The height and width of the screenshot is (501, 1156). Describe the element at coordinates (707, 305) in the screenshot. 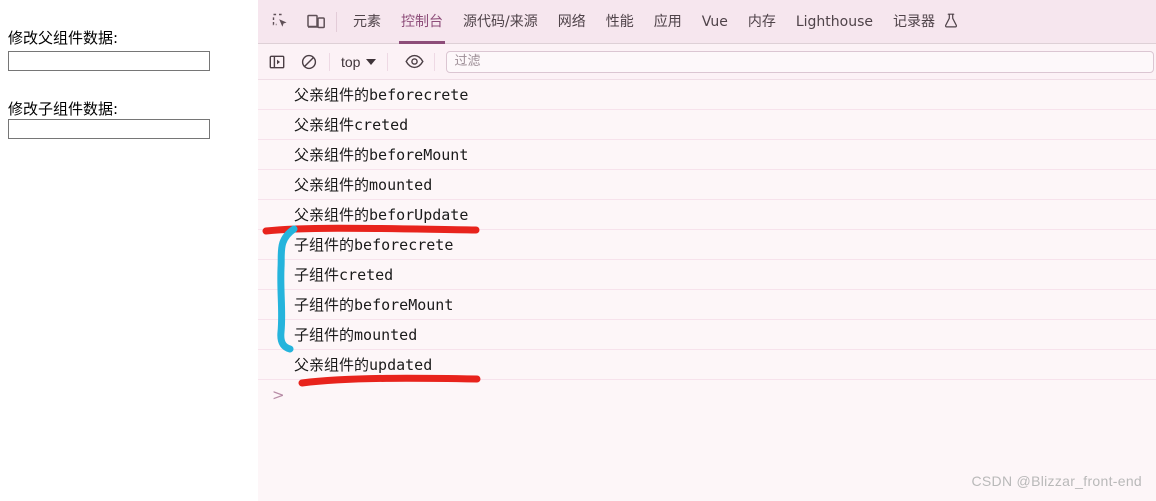

I see `console-message-row: 子组件的beforeMount` at that location.